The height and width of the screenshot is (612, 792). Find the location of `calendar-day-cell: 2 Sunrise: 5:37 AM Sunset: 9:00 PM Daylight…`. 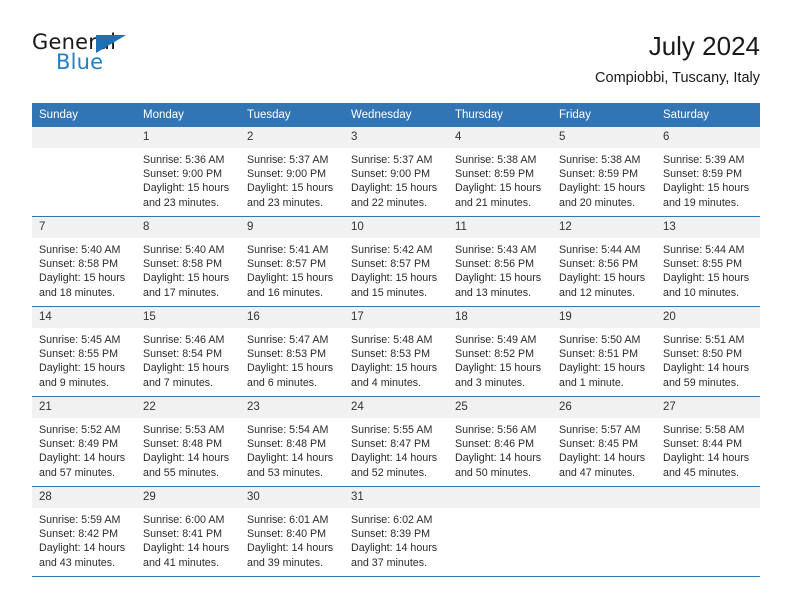

calendar-day-cell: 2 Sunrise: 5:37 AM Sunset: 9:00 PM Daylight… is located at coordinates (292, 172).